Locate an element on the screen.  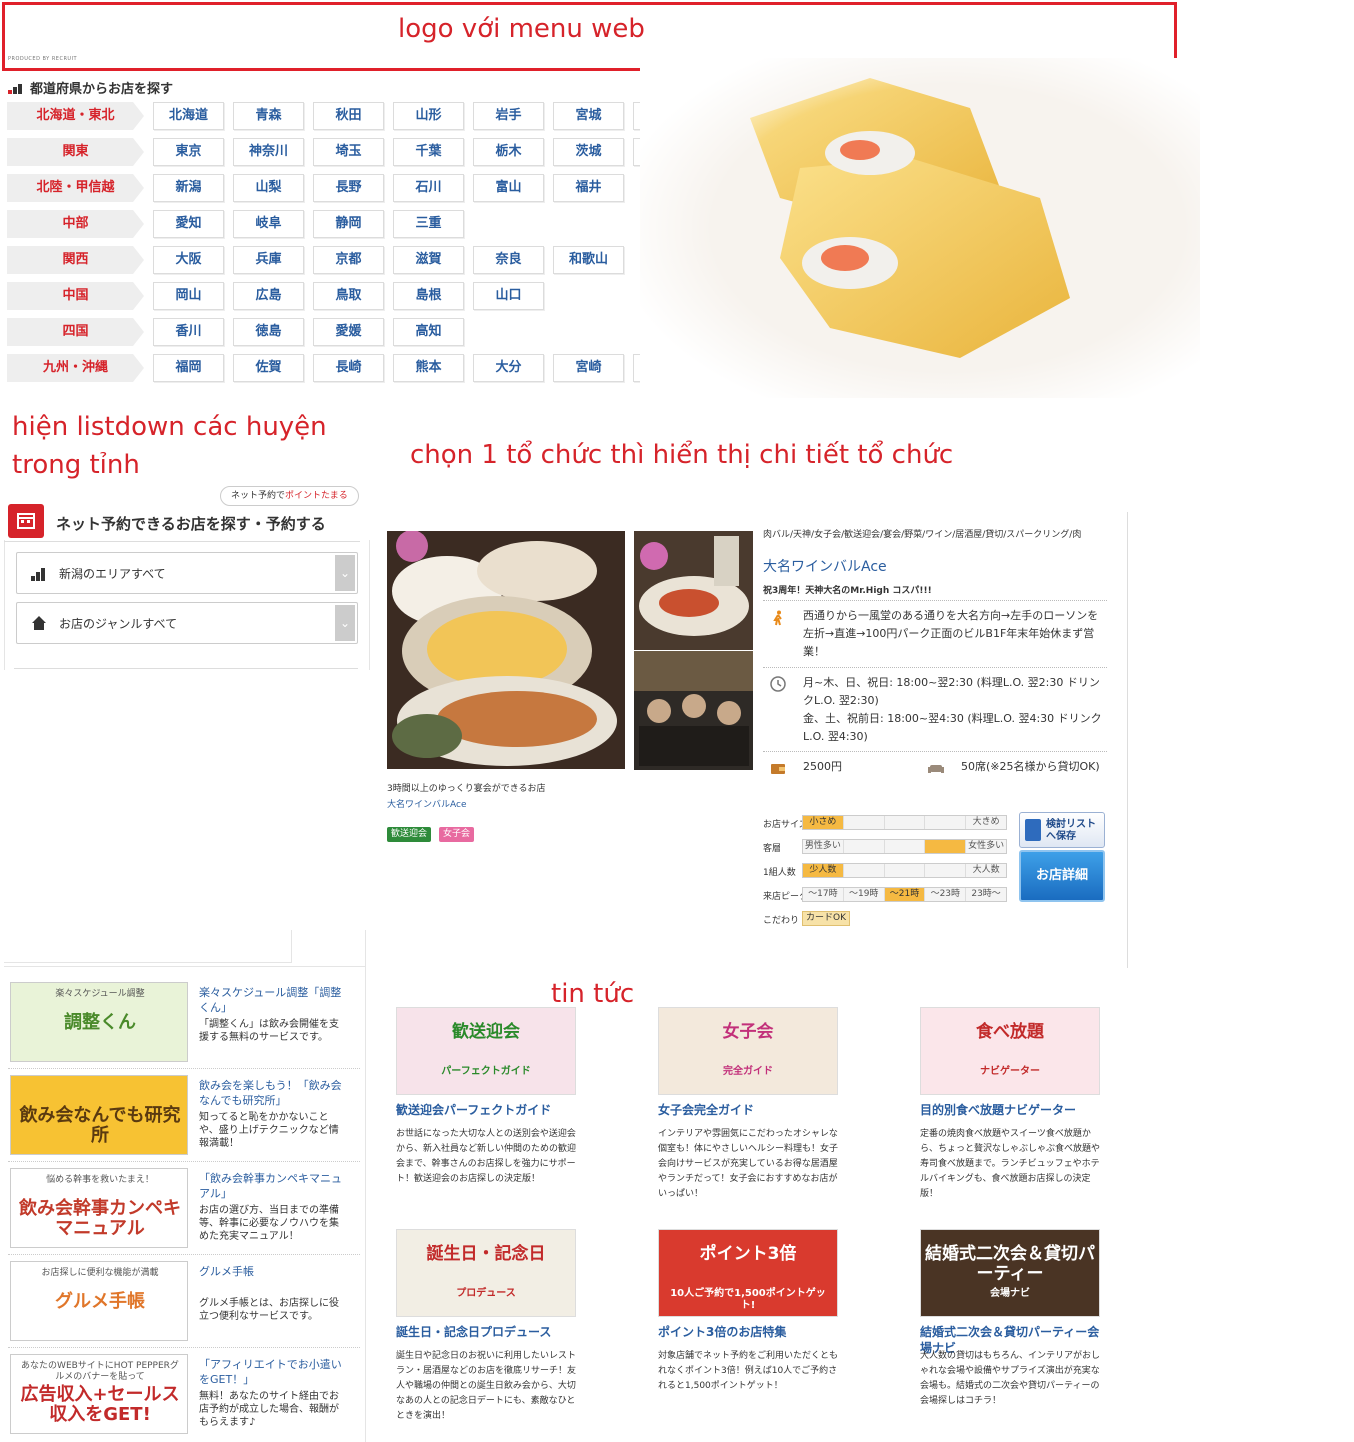
feature-banner: ポイント3倍 10人ご予約で1,500ポイントゲット! is located at coordinates (748, 1273).